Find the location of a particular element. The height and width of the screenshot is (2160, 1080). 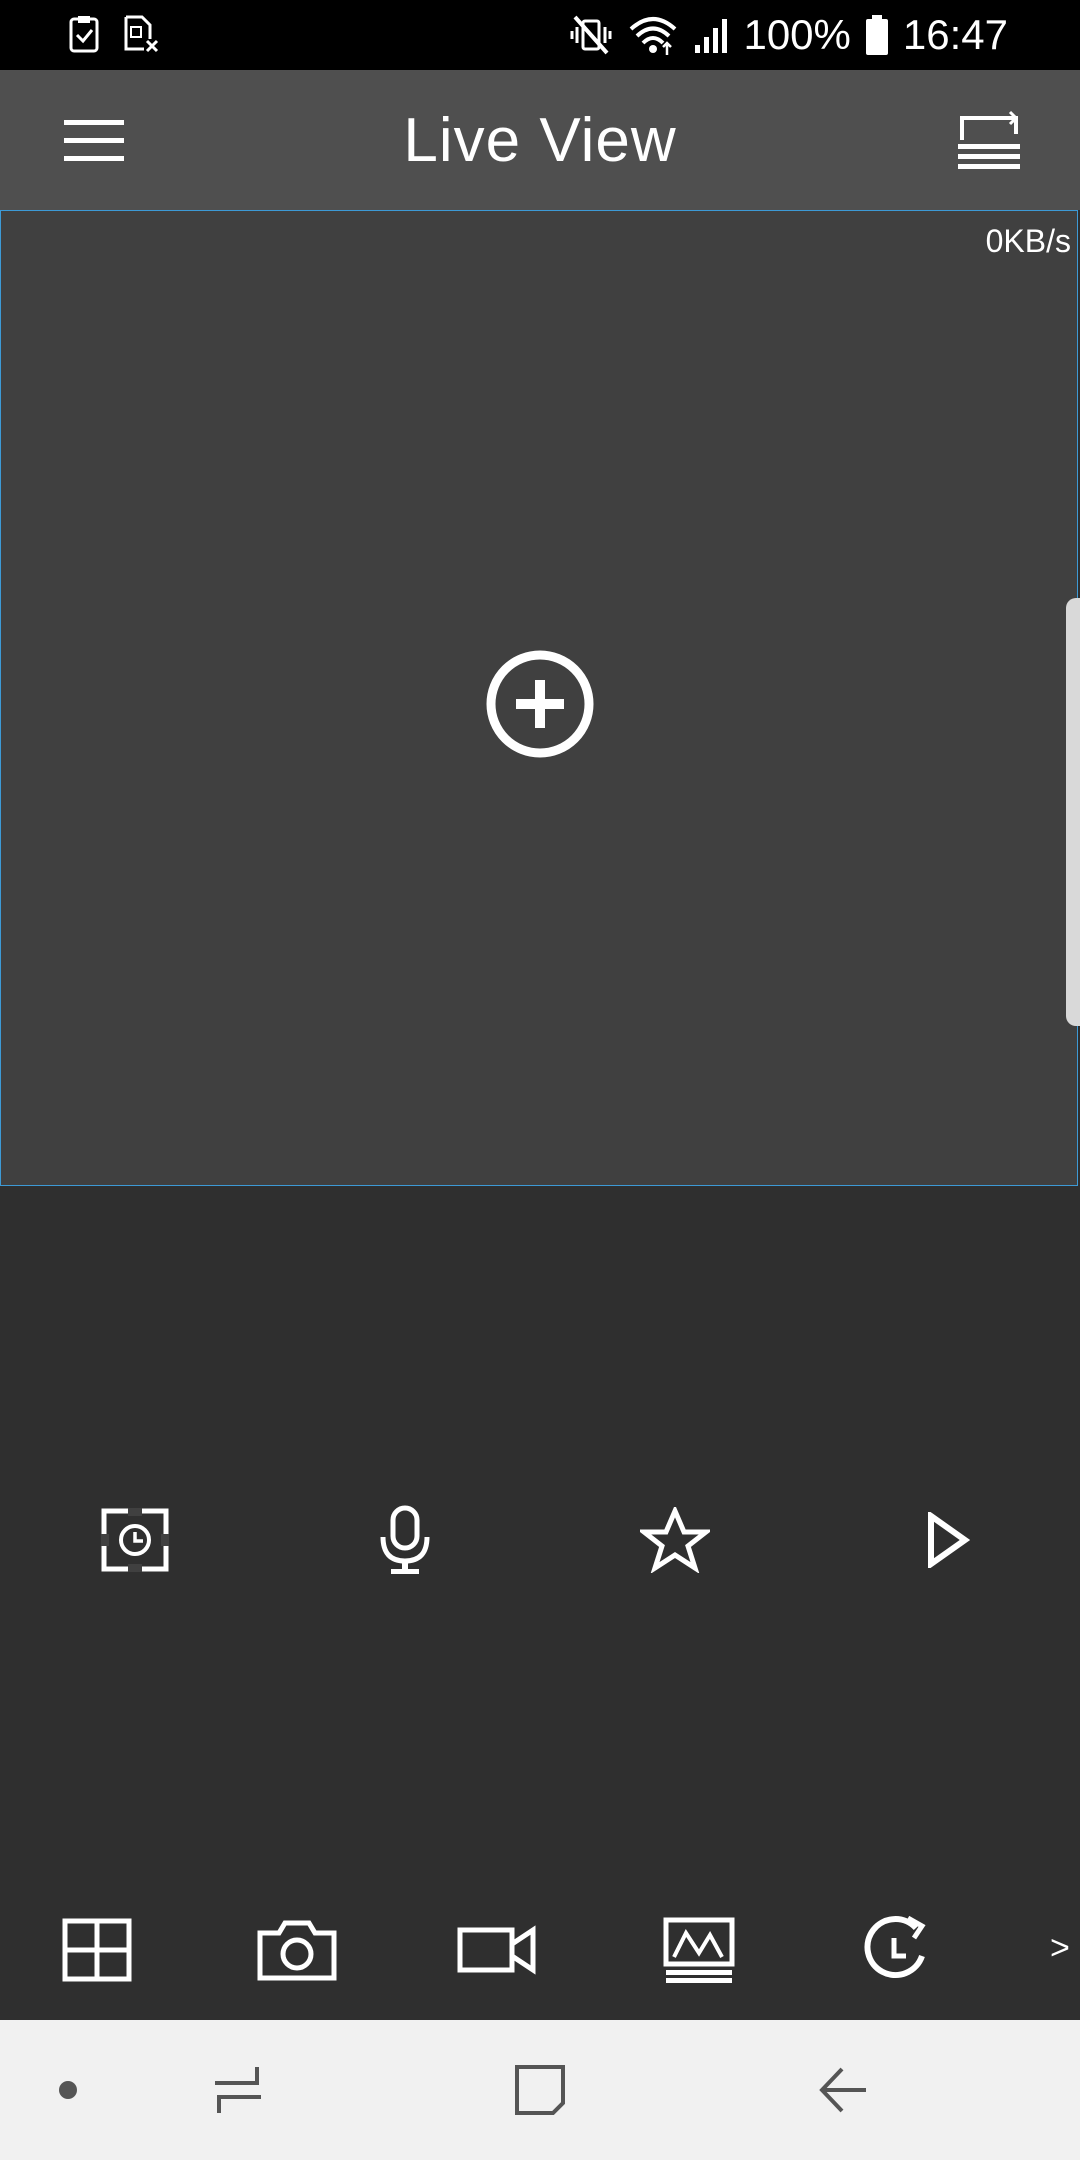

side-drawer-handle is located at coordinates (1073, 812).